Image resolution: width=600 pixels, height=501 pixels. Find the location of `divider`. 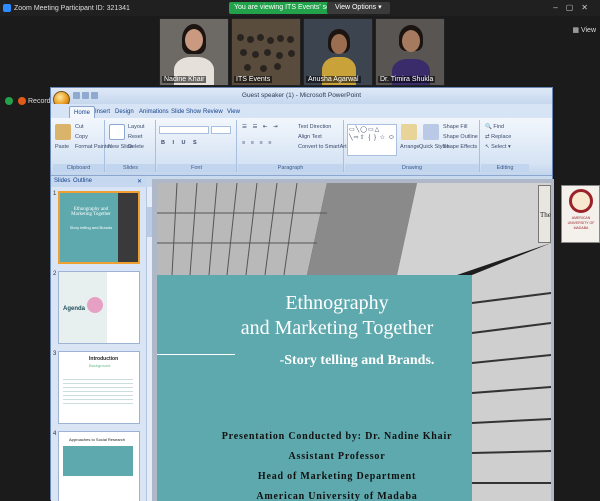

divider is located at coordinates (196, 354).